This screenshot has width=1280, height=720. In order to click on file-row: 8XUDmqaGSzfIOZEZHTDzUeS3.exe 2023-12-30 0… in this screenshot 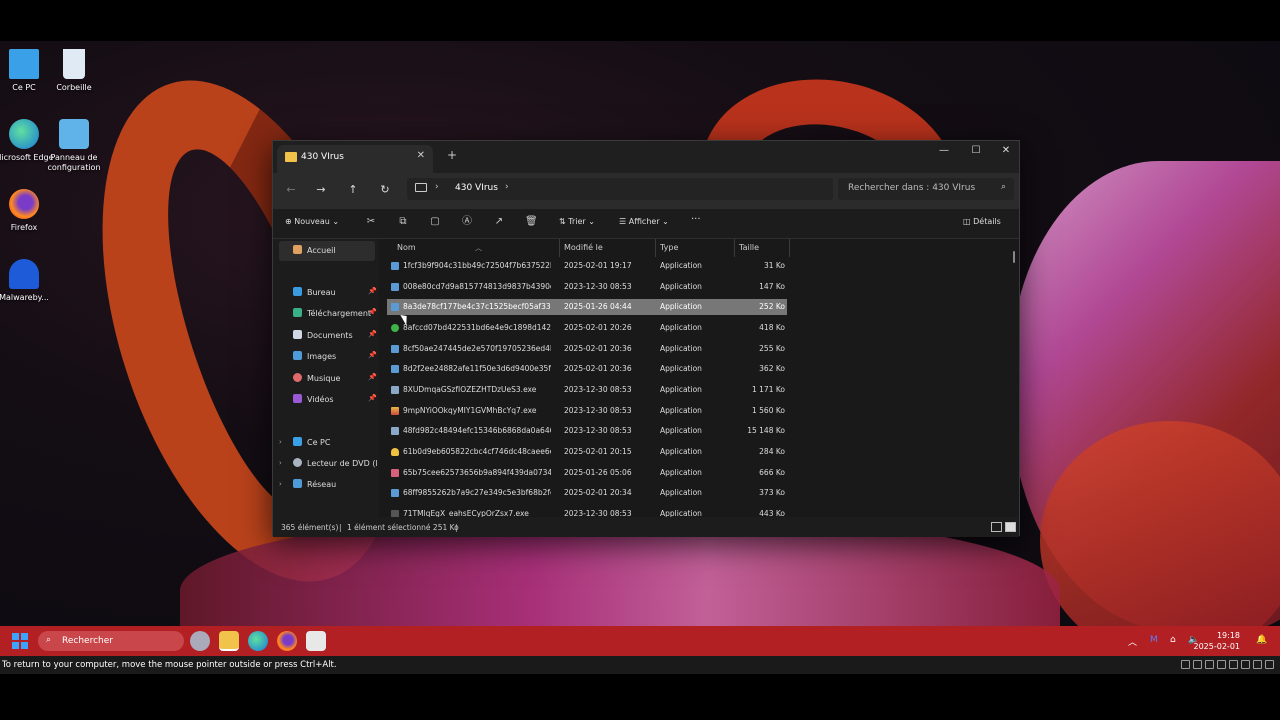, I will do `click(587, 390)`.